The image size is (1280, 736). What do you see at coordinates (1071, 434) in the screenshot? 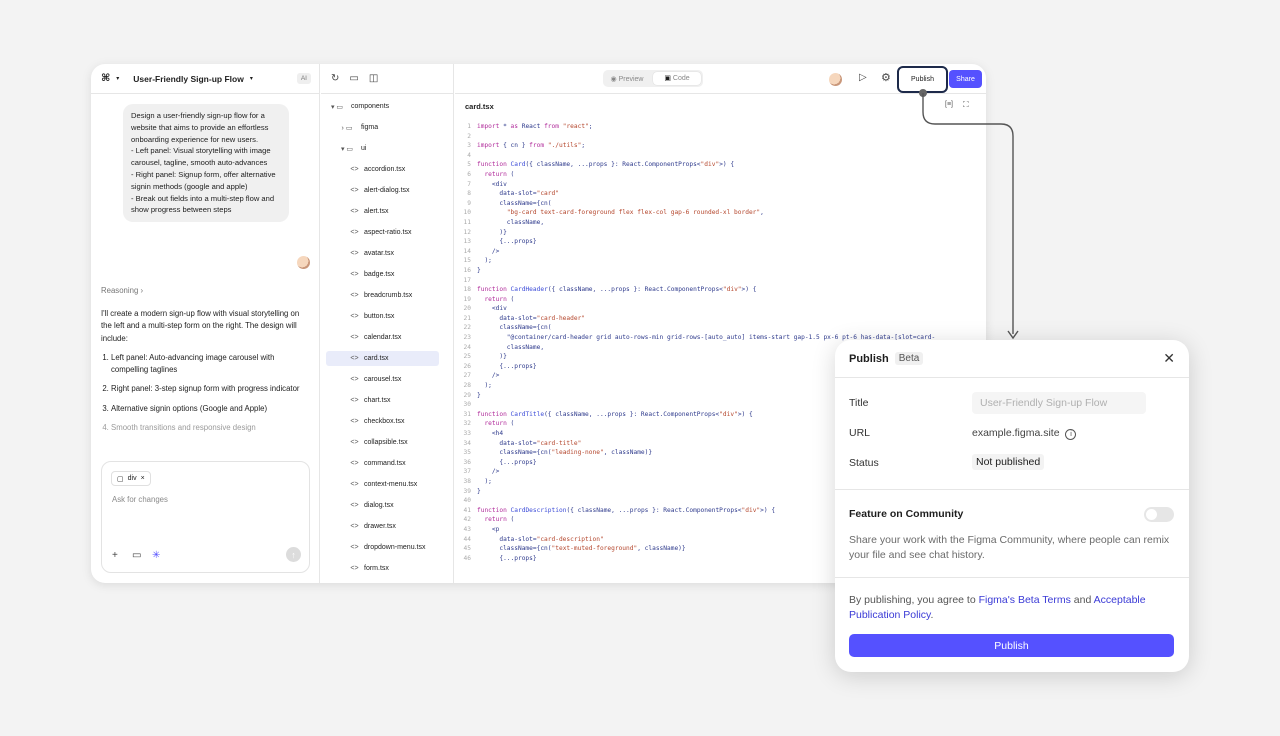
I see `info-icon: i` at bounding box center [1071, 434].